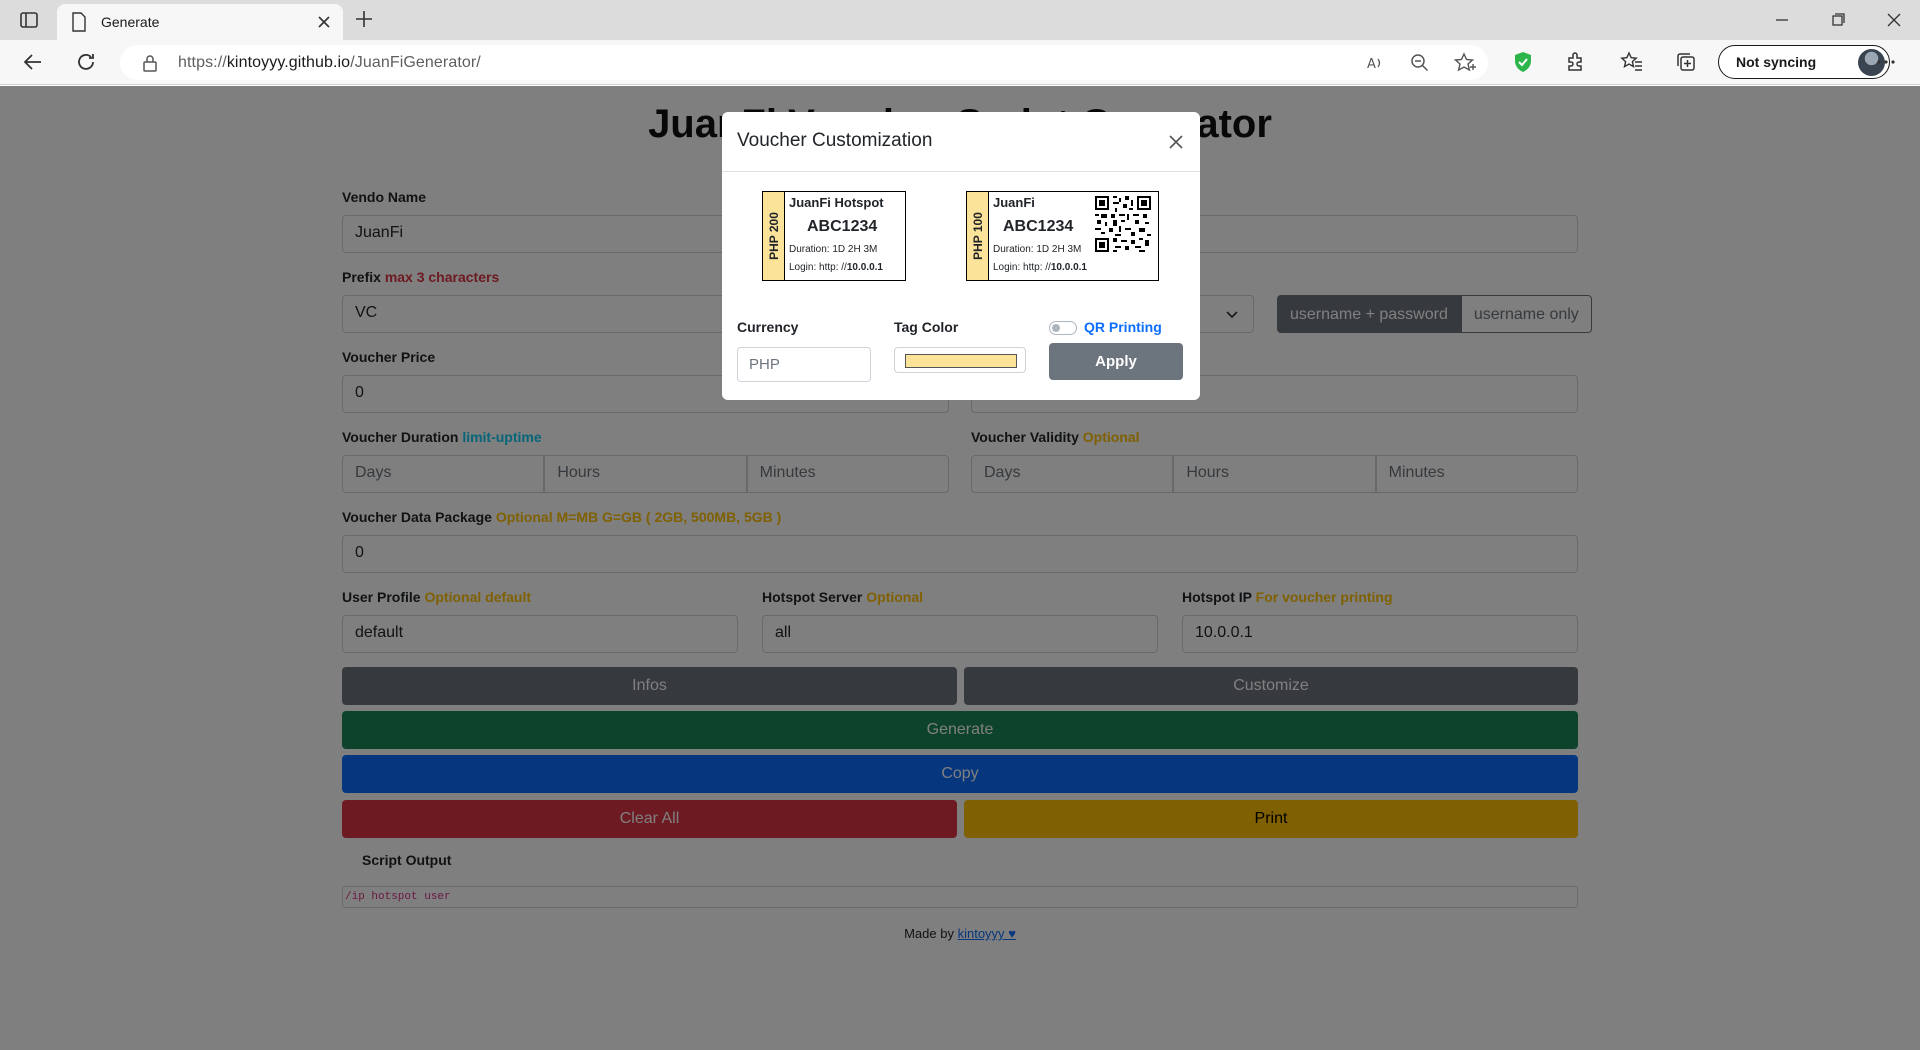 This screenshot has width=1920, height=1050. Describe the element at coordinates (804, 364) in the screenshot. I see `currency-input: PHP` at that location.